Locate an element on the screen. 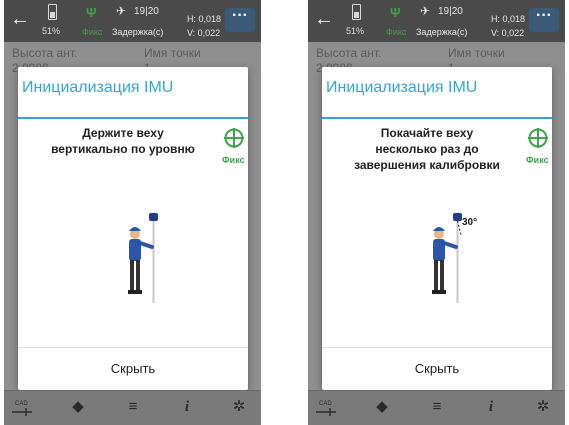  surveyor-illustration is located at coordinates (143, 258).